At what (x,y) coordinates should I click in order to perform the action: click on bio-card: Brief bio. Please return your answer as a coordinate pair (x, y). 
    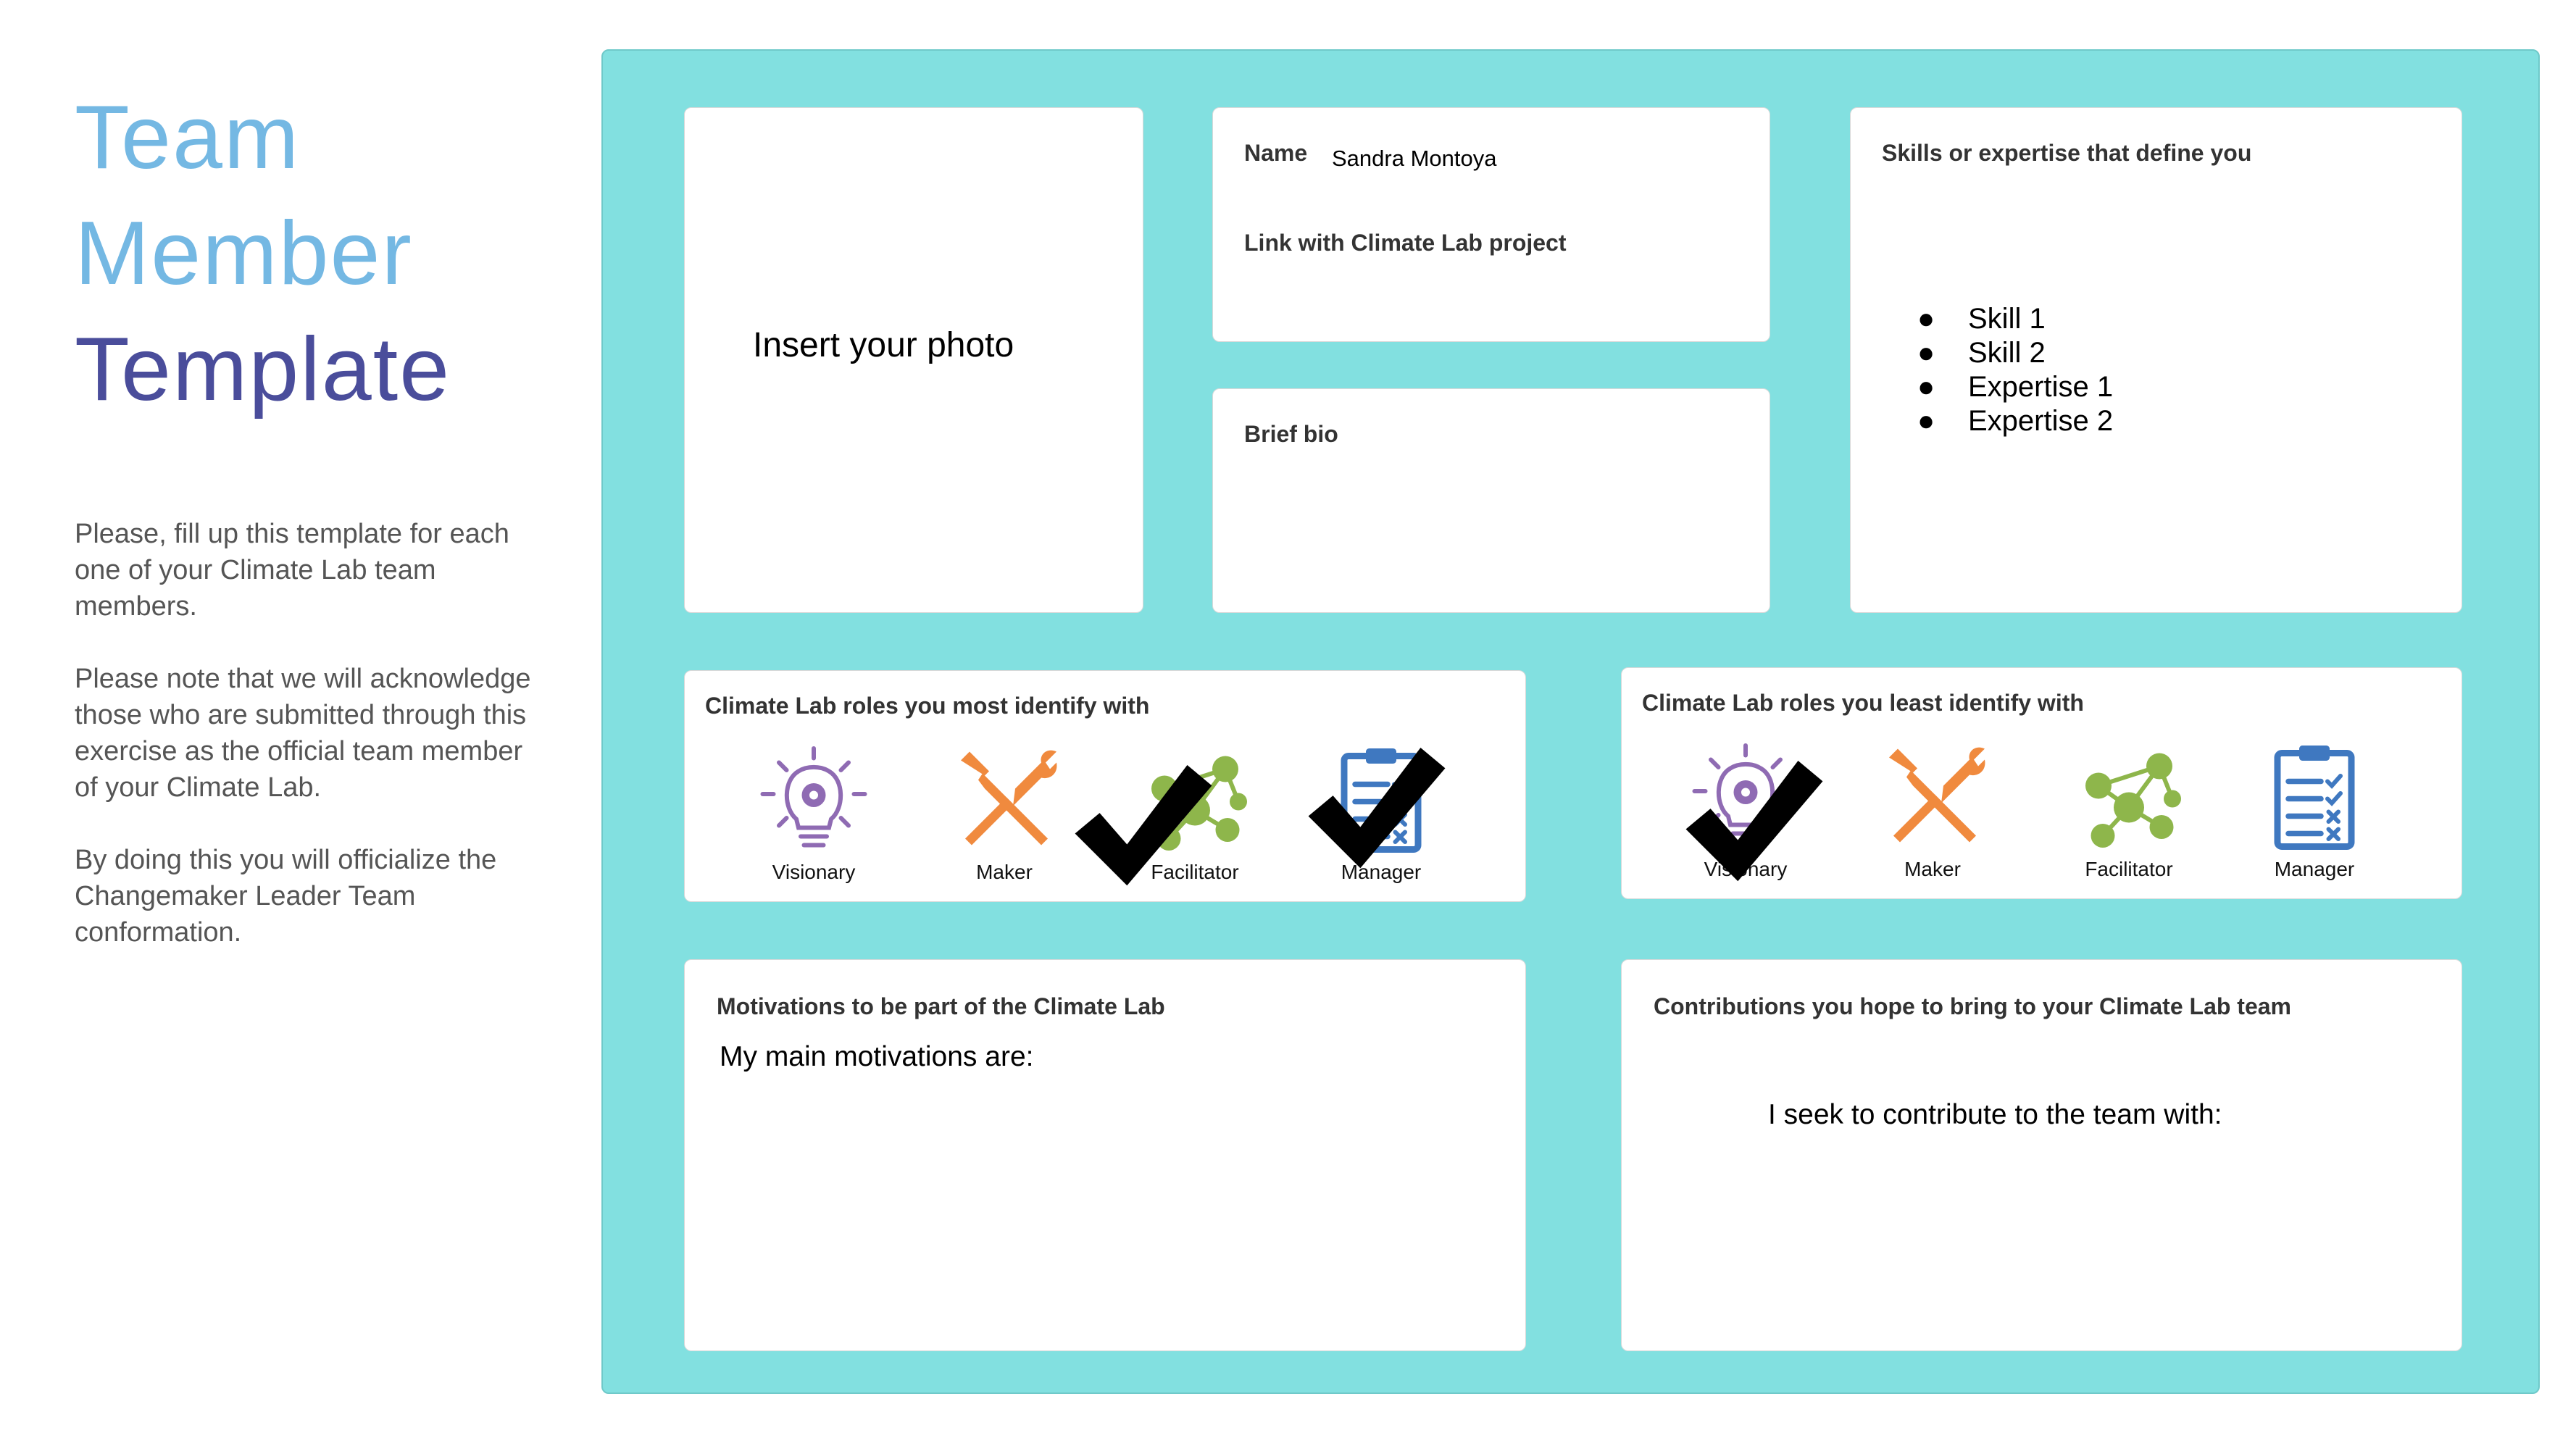
    Looking at the image, I should click on (1491, 500).